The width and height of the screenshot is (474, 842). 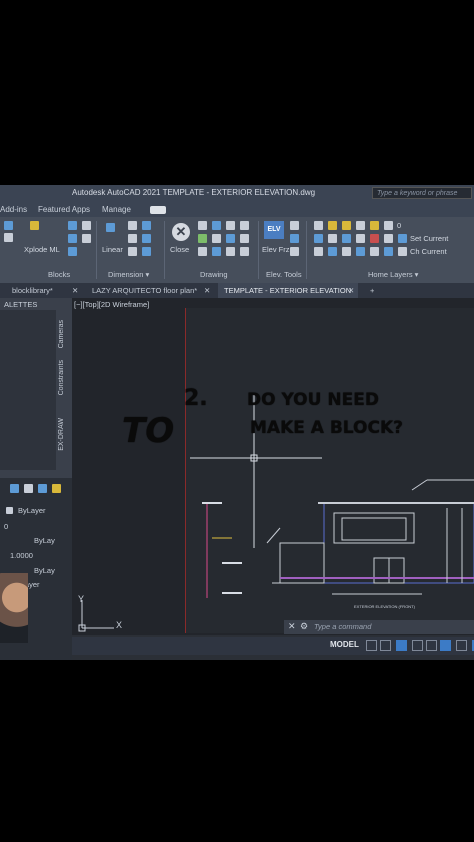 What do you see at coordinates (371, 645) in the screenshot?
I see `grid-icon` at bounding box center [371, 645].